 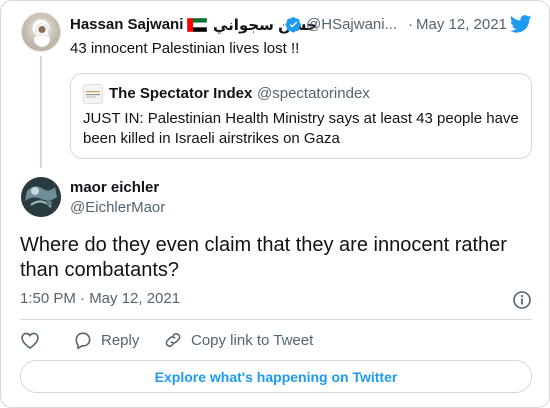 I want to click on avatar-artwork, so click(x=41, y=197).